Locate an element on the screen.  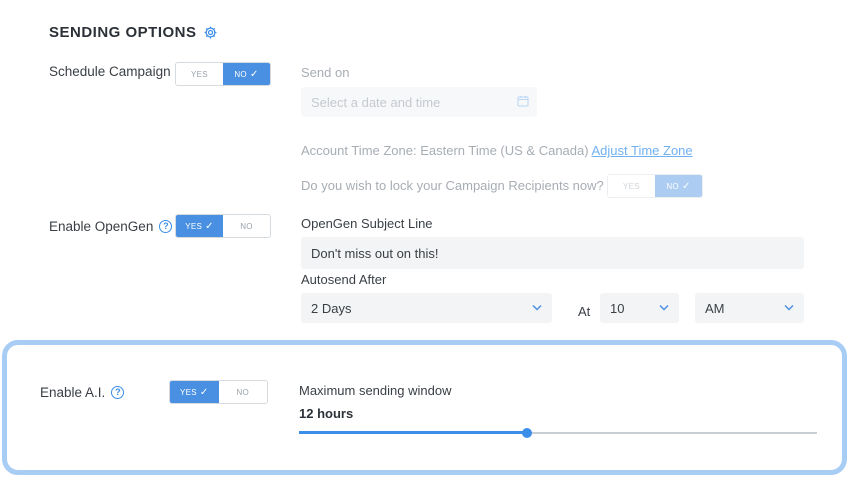
enable-ai-label-text: Enable A.I. is located at coordinates (73, 392).